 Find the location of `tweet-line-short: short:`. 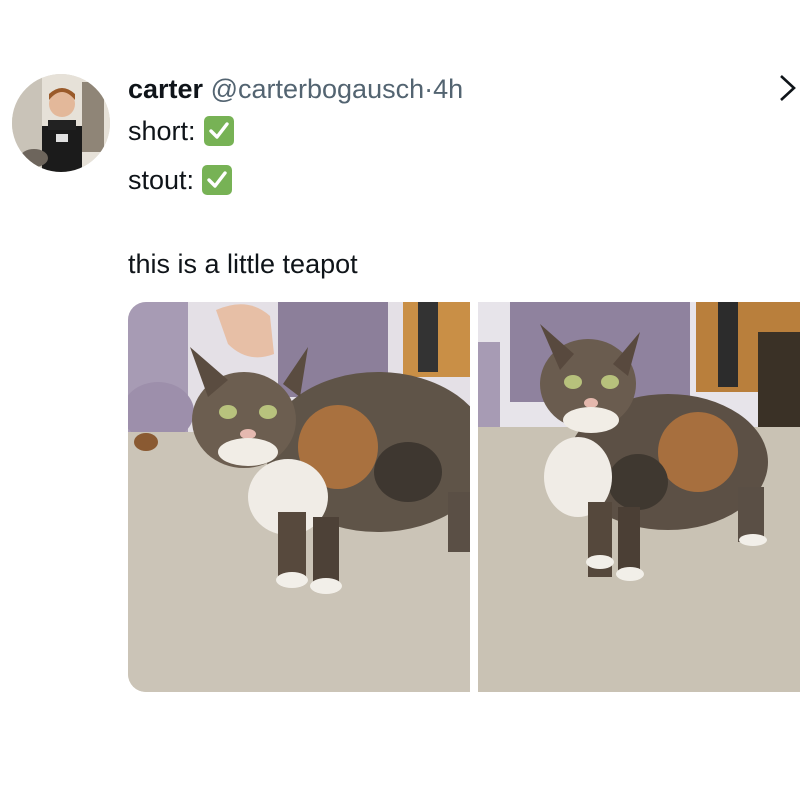

tweet-line-short: short: is located at coordinates (181, 131).